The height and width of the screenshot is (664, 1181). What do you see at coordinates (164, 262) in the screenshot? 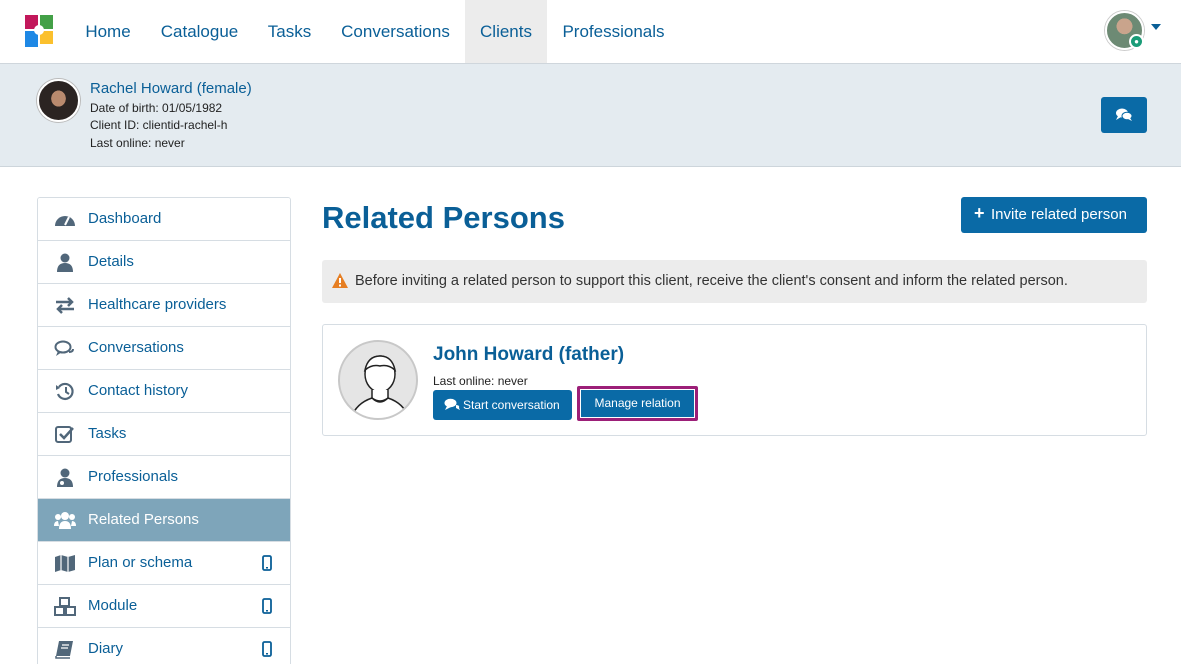
I see `sidebar-item-details: Details` at bounding box center [164, 262].